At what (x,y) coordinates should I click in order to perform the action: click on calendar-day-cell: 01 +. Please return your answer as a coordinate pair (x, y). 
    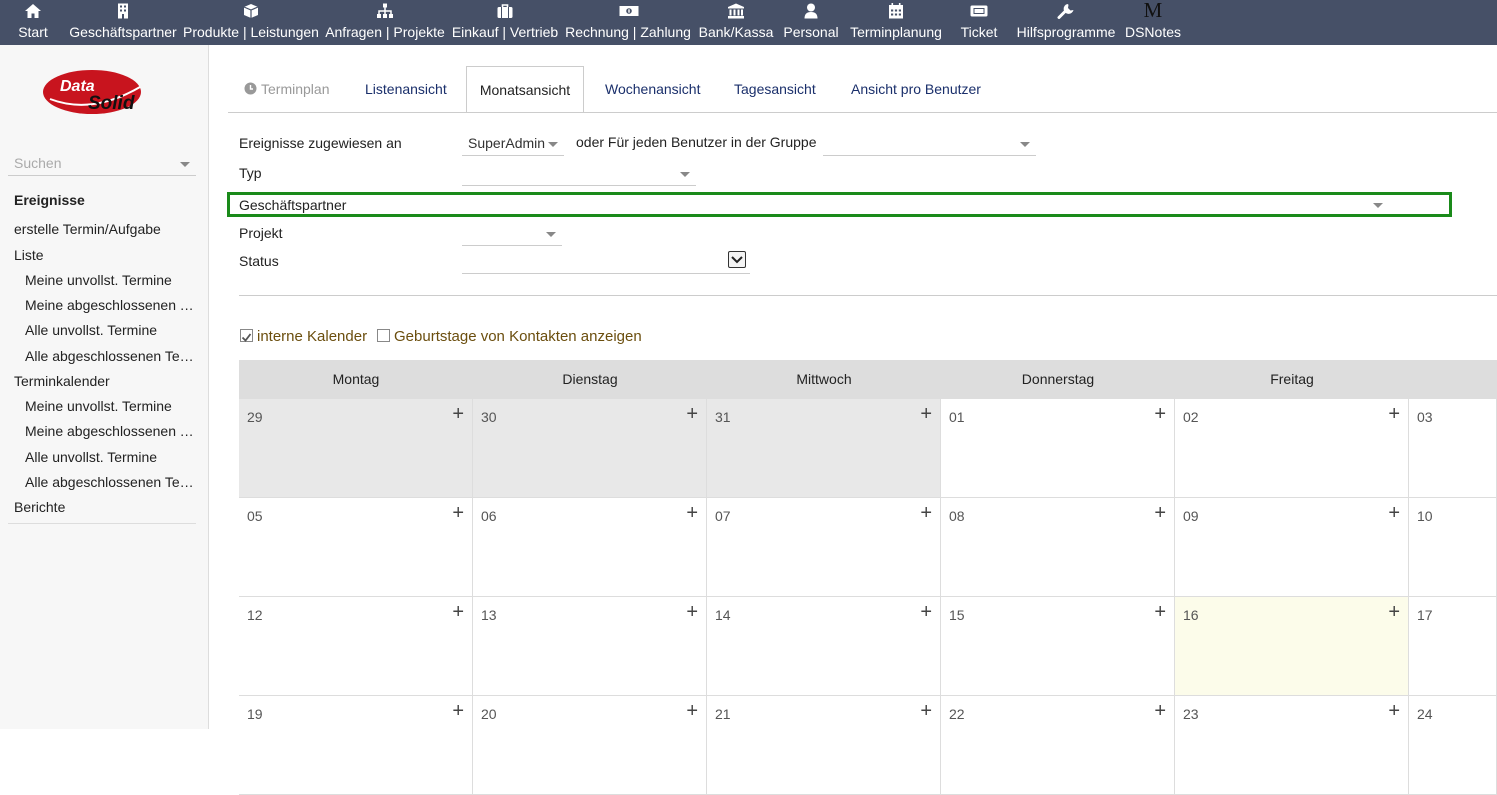
    Looking at the image, I should click on (1058, 448).